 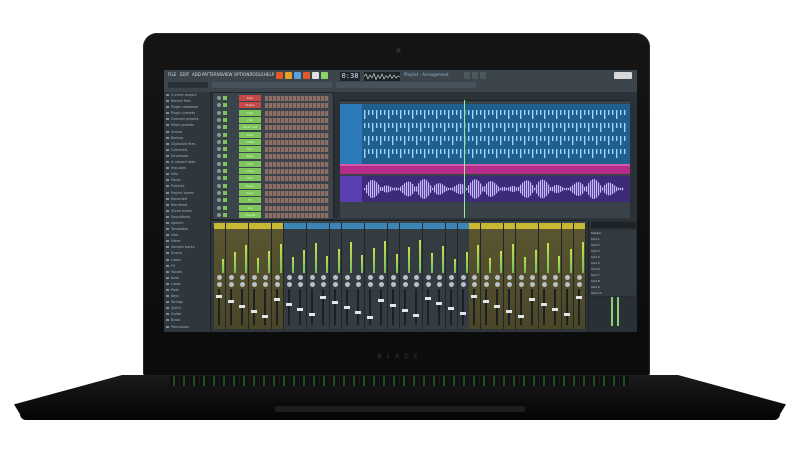 What do you see at coordinates (250, 127) in the screenshot?
I see `channel-name-button: Open hat` at bounding box center [250, 127].